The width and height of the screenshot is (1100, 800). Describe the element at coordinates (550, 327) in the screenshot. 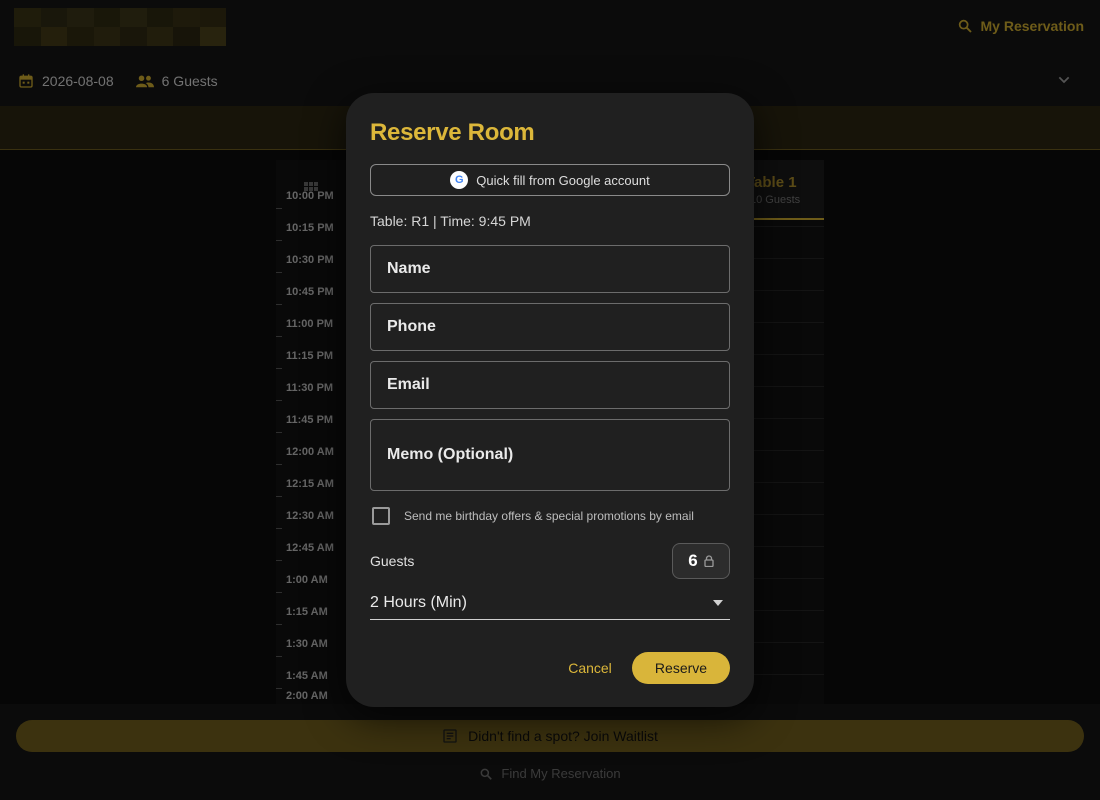

I see `phone-field: Phone` at that location.